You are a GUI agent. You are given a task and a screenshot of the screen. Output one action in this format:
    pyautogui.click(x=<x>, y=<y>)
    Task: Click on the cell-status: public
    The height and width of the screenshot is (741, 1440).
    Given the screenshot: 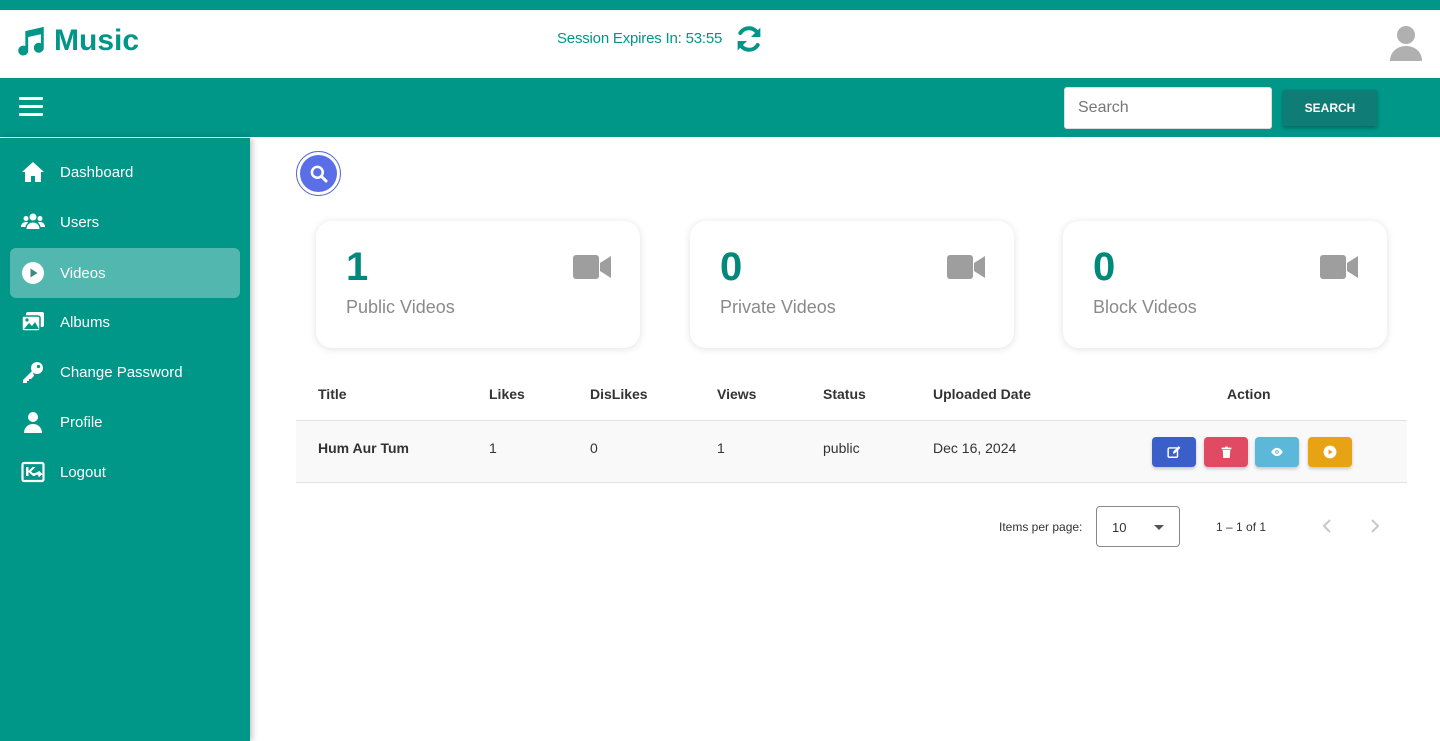 What is the action you would take?
    pyautogui.click(x=841, y=448)
    